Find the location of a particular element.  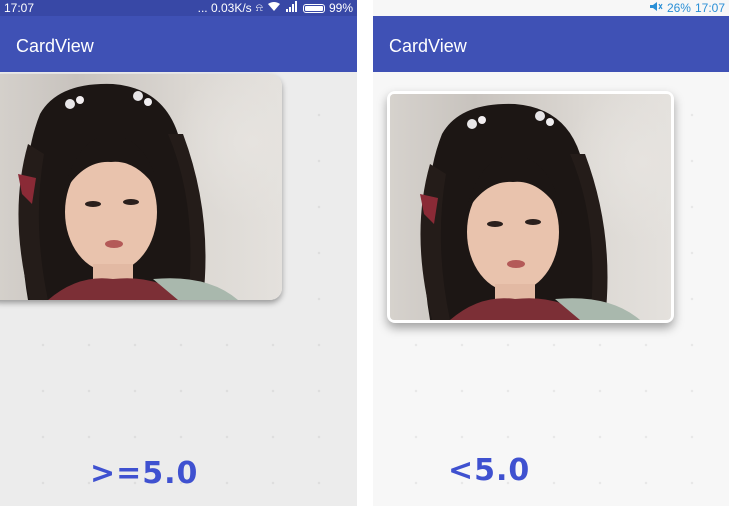

status-icons: 26% 17:07 is located at coordinates (687, 8).